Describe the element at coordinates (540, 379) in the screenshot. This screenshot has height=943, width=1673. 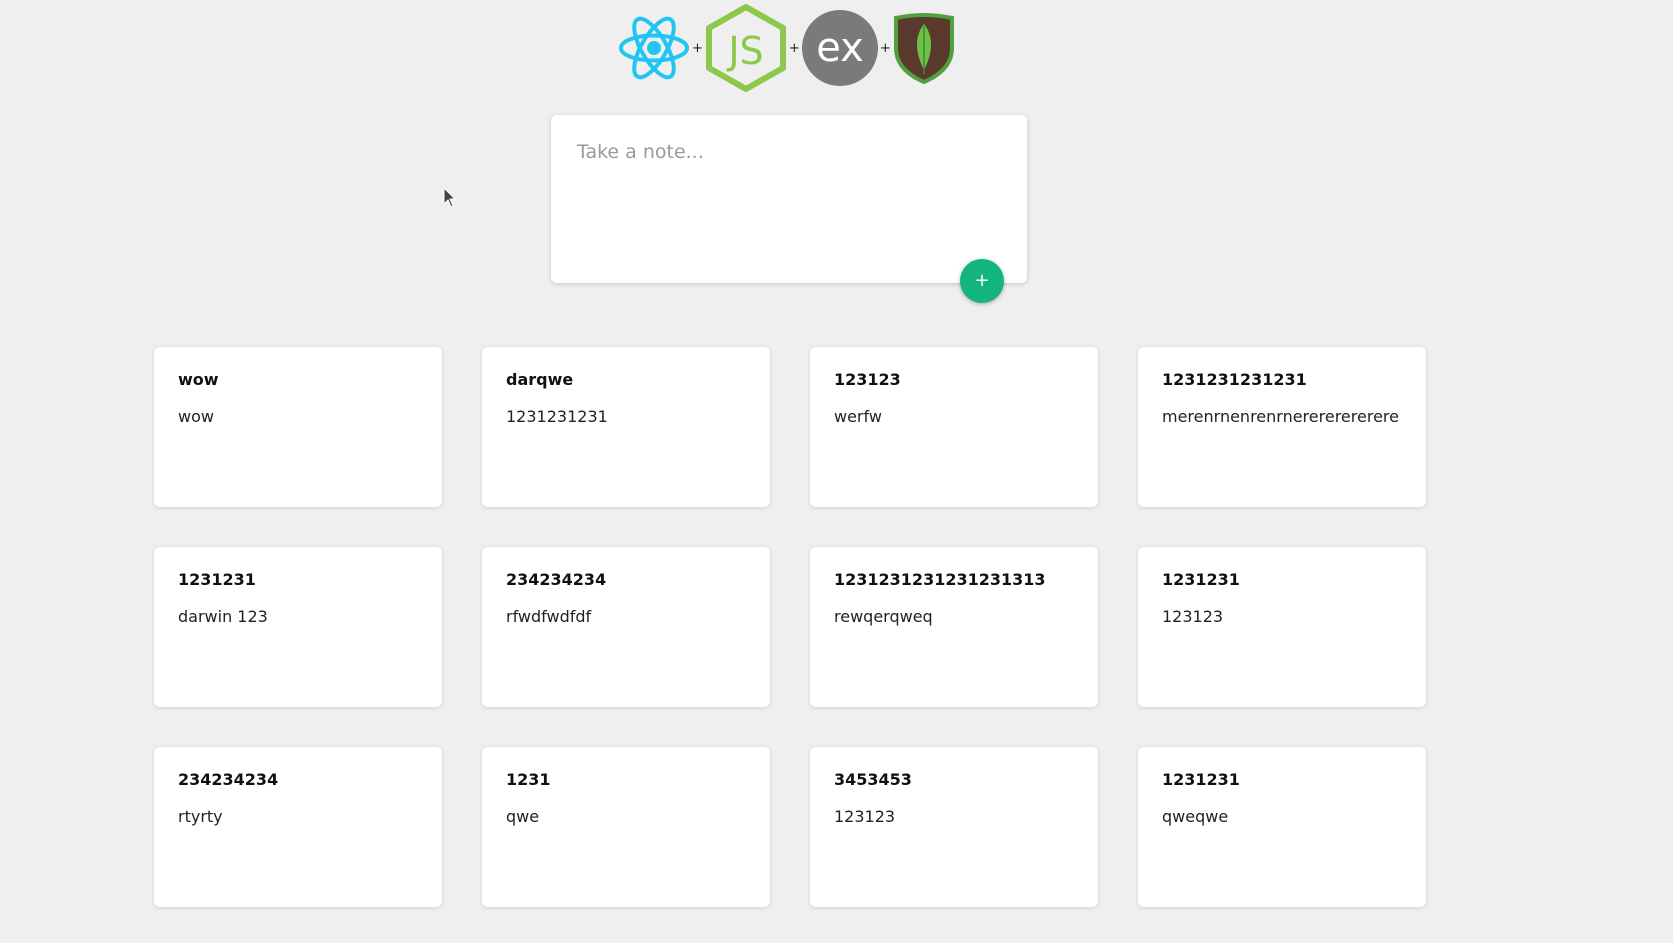
I see `note-title: darqwe` at that location.